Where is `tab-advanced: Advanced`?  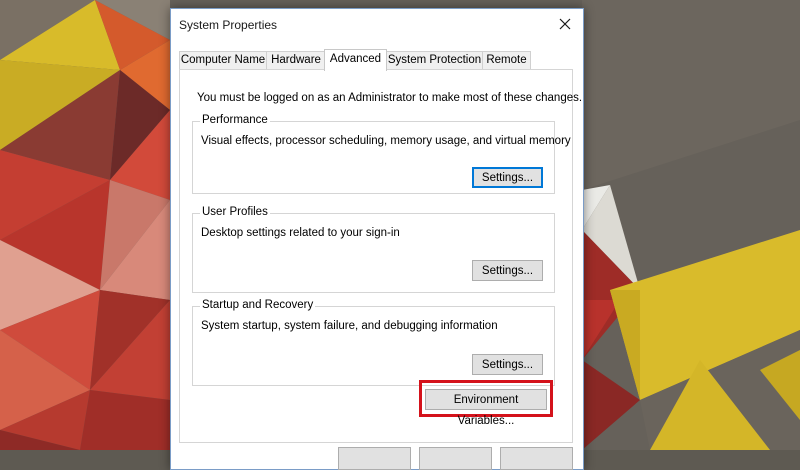
tab-advanced: Advanced is located at coordinates (355, 60).